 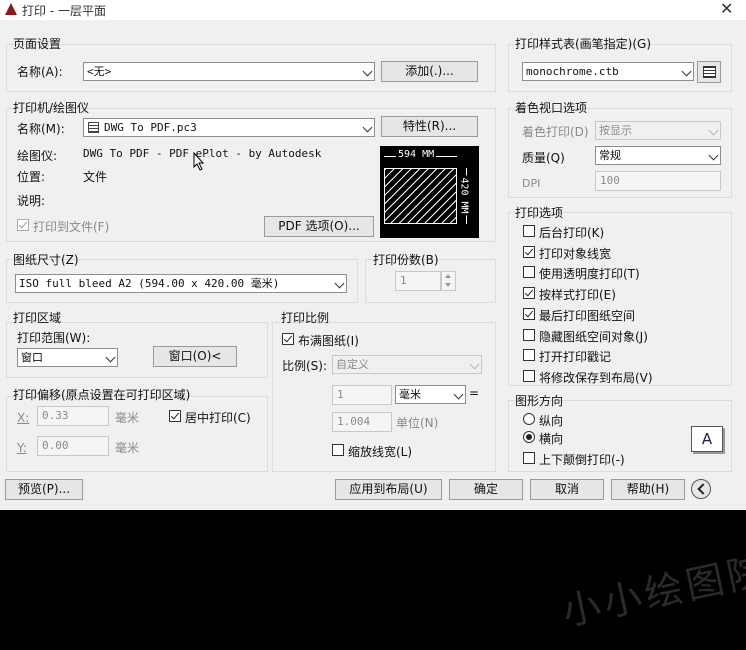 What do you see at coordinates (99, 71) in the screenshot?
I see `page-setup-name-value: <无>` at bounding box center [99, 71].